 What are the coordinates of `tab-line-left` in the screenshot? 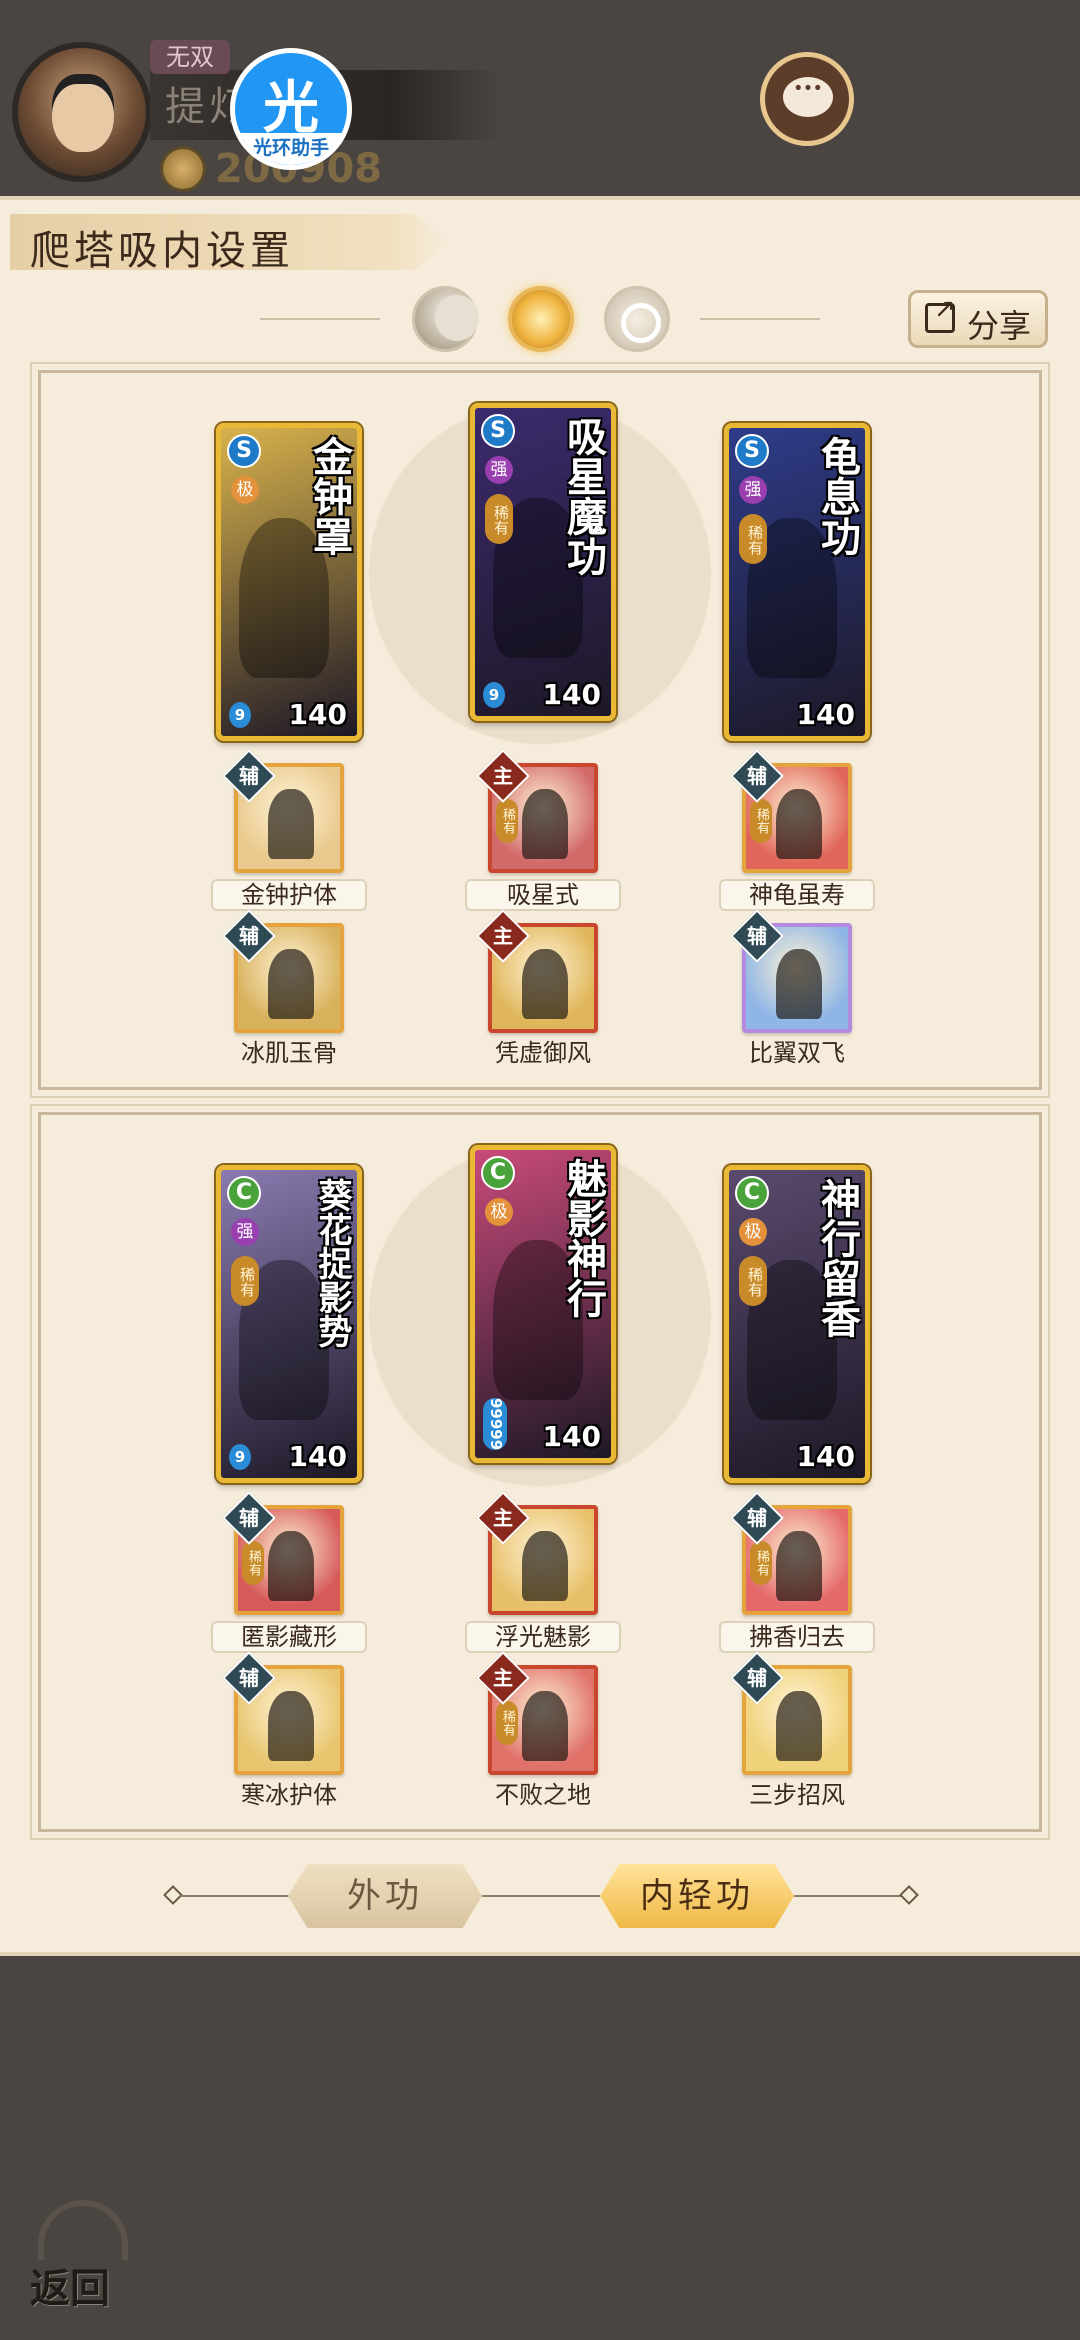 It's located at (235, 1896).